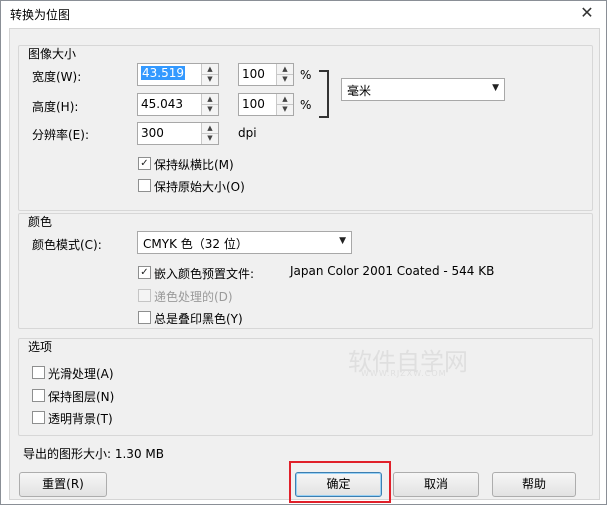  I want to click on resolution-stepper-buttons: ▲ ▼, so click(209, 133).